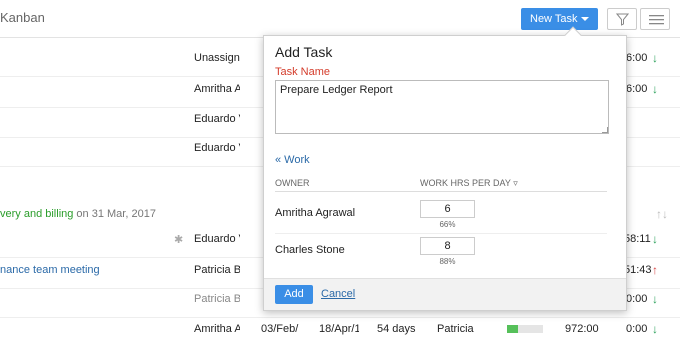  What do you see at coordinates (447, 209) in the screenshot?
I see `work-hrs-input: 6` at bounding box center [447, 209].